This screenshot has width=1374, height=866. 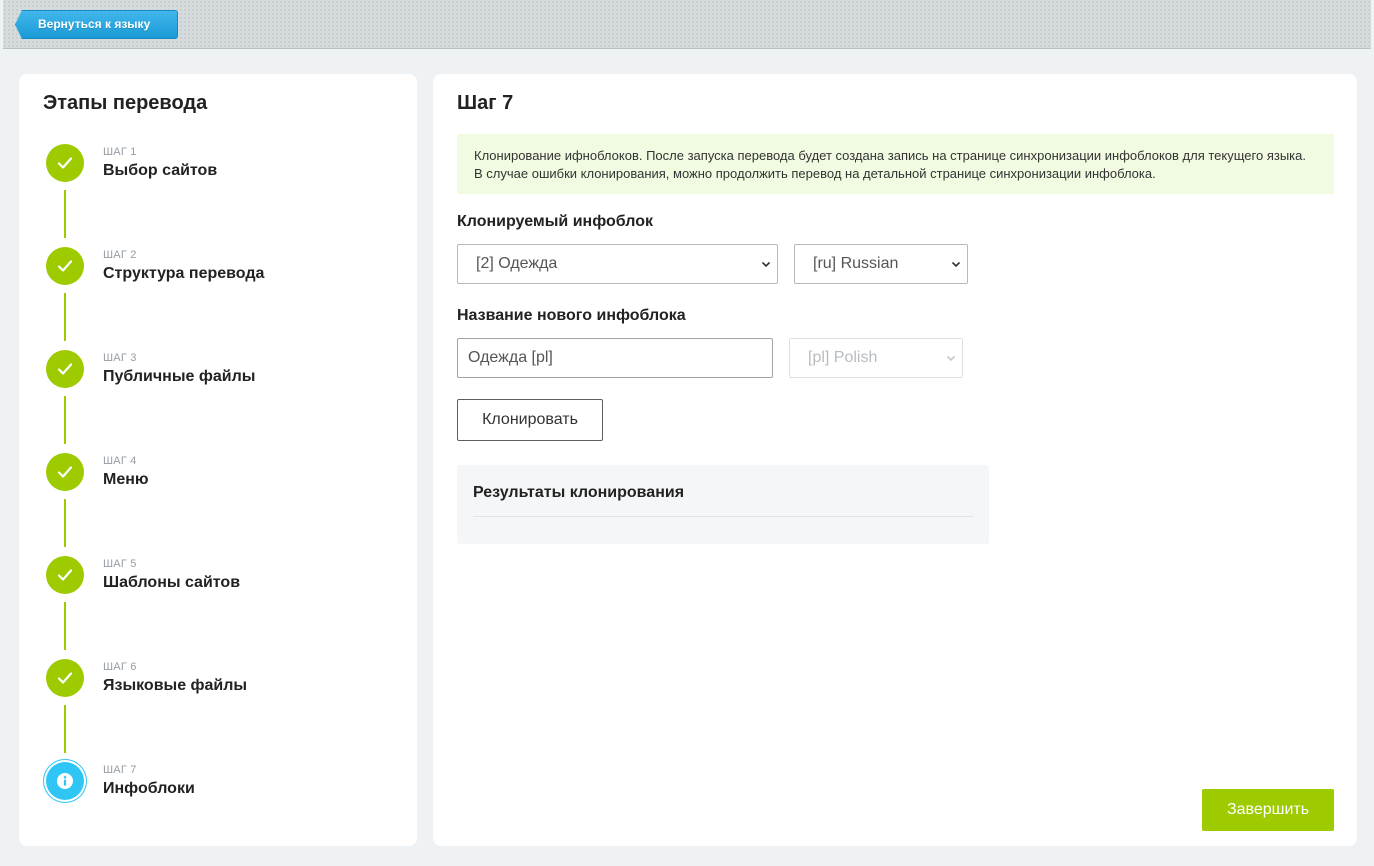 What do you see at coordinates (149, 788) in the screenshot?
I see `step-label: Инфоблоки` at bounding box center [149, 788].